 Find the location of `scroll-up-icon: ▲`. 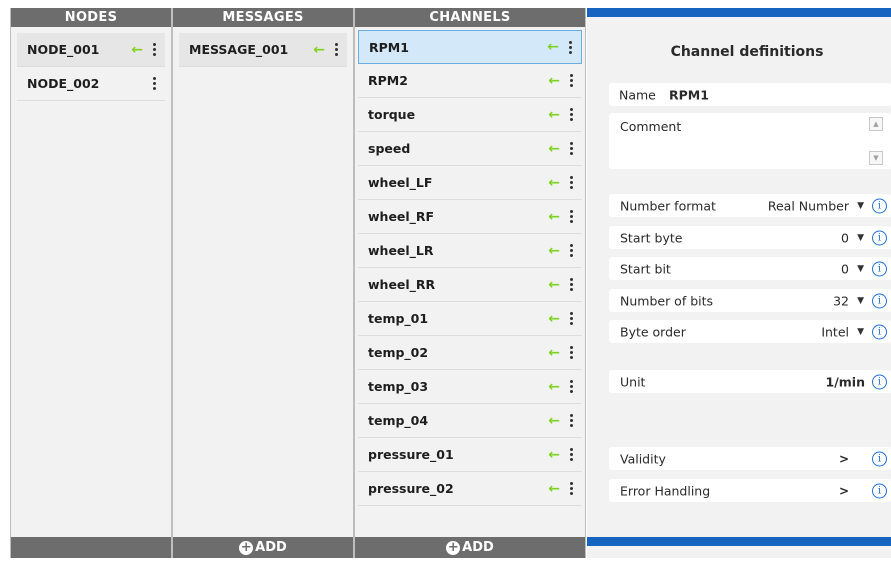

scroll-up-icon: ▲ is located at coordinates (876, 124).